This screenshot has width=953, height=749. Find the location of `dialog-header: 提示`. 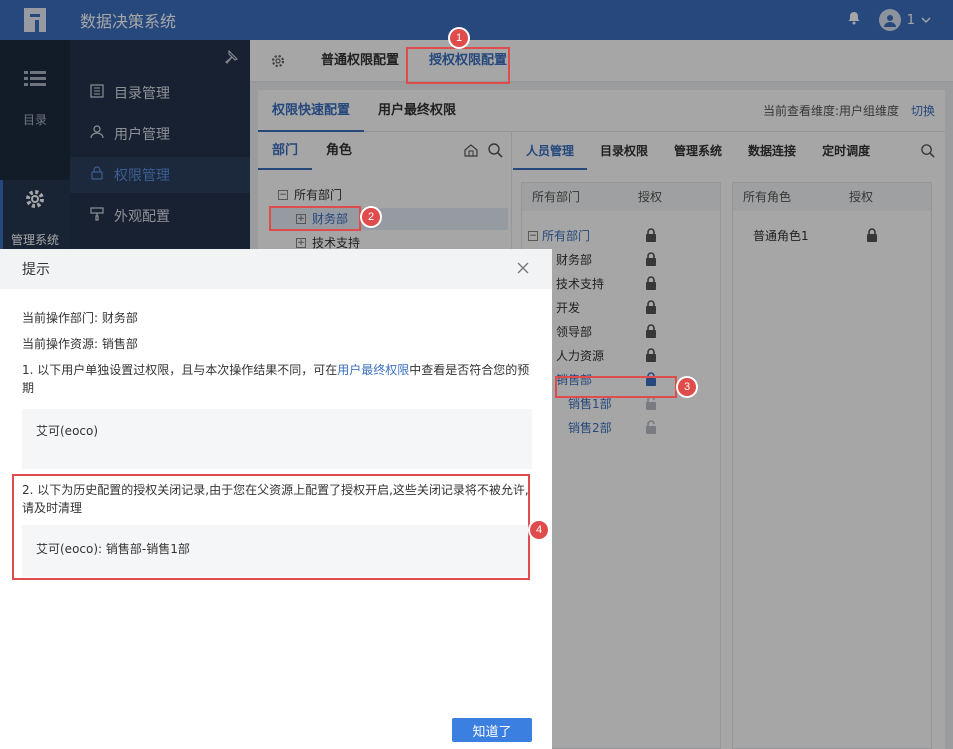

dialog-header: 提示 is located at coordinates (276, 269).